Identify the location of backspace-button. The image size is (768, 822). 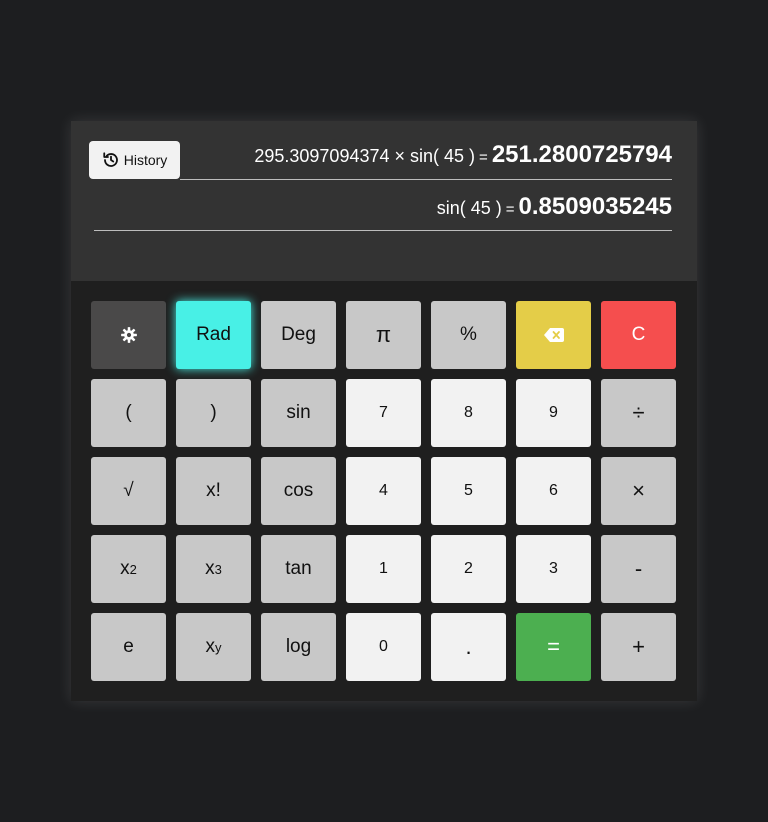
(553, 335).